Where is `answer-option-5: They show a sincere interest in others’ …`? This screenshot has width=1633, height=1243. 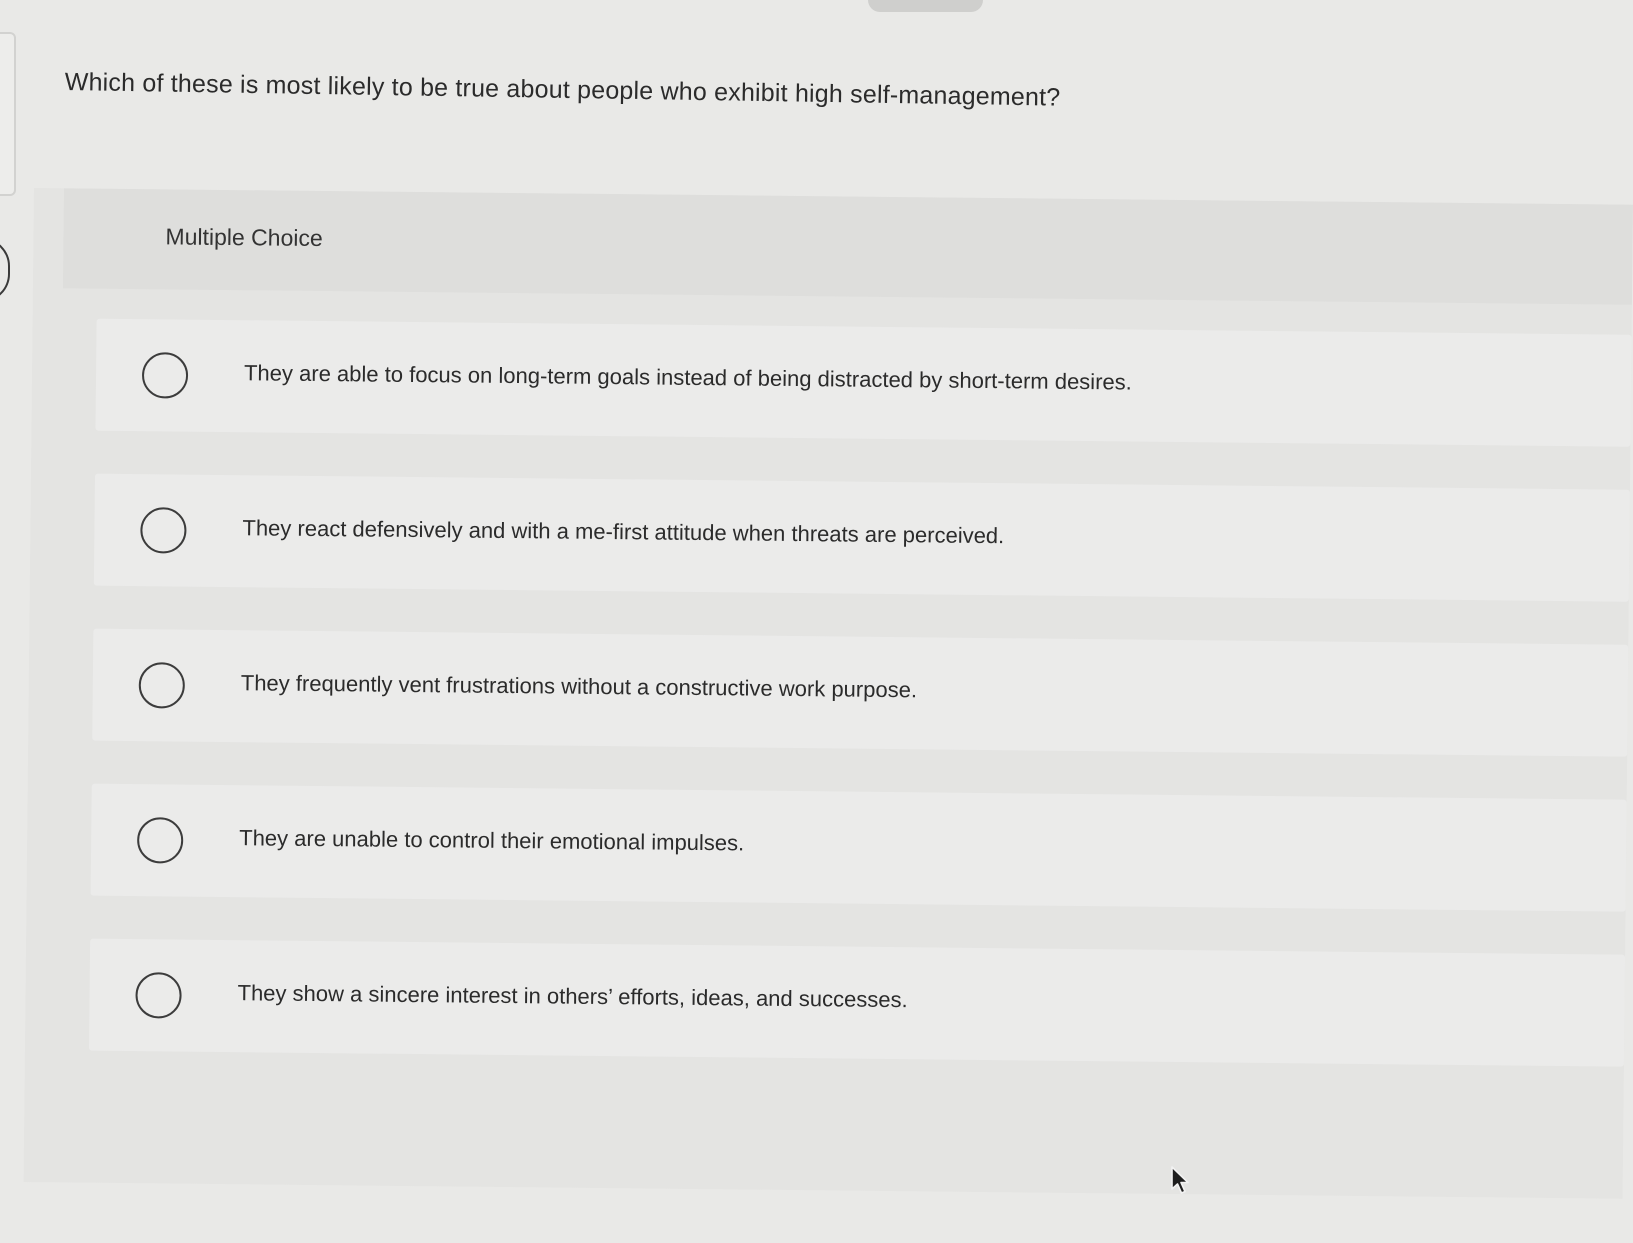
answer-option-5: They show a sincere interest in others’ … is located at coordinates (857, 1002).